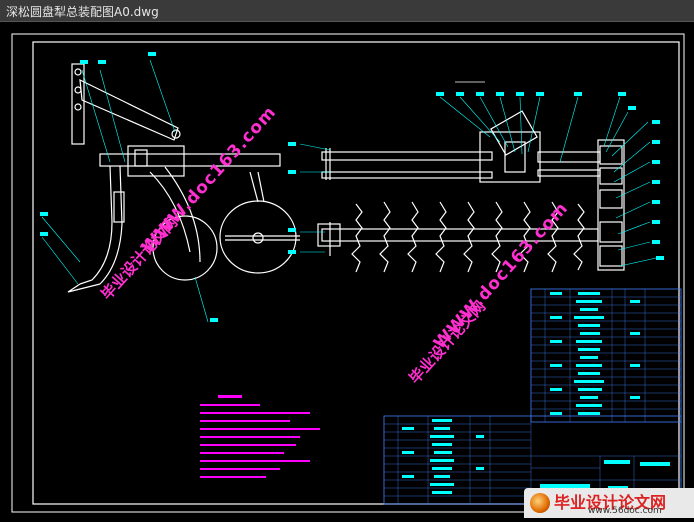 This screenshot has height=522, width=694. I want to click on gauge-wheel, so click(258, 237).